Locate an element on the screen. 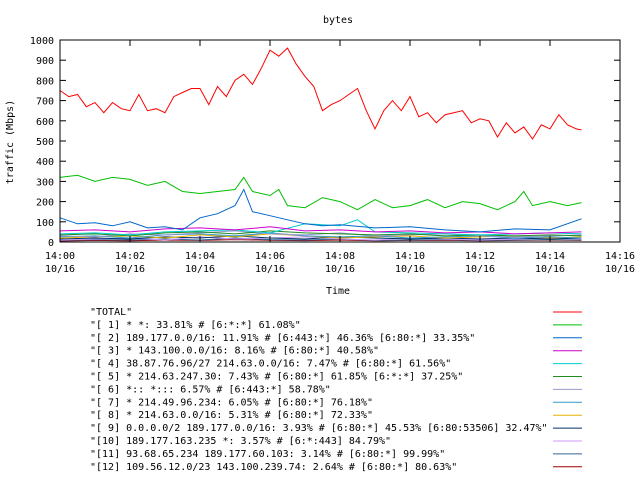 Image resolution: width=640 pixels, height=480 pixels. x-tick-label-time: 14:16 is located at coordinates (620, 256).